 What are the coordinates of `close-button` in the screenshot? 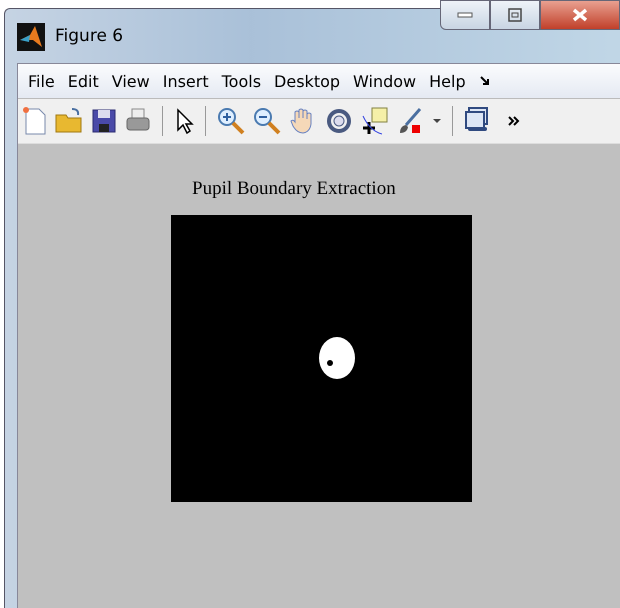 It's located at (580, 15).